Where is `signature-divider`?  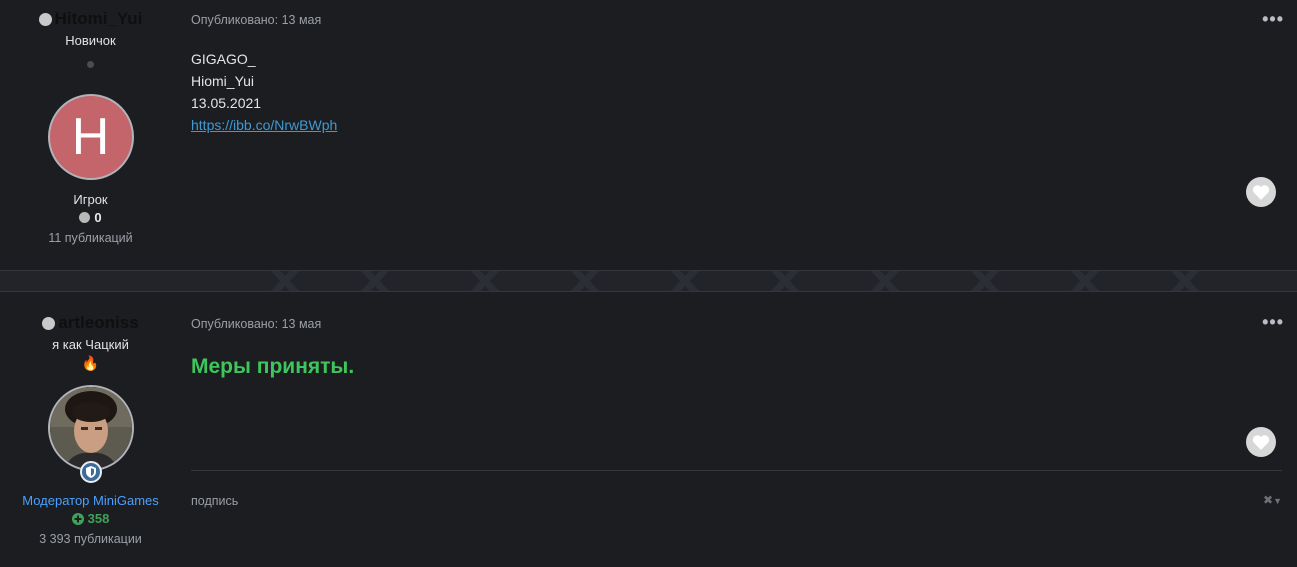 signature-divider is located at coordinates (736, 470).